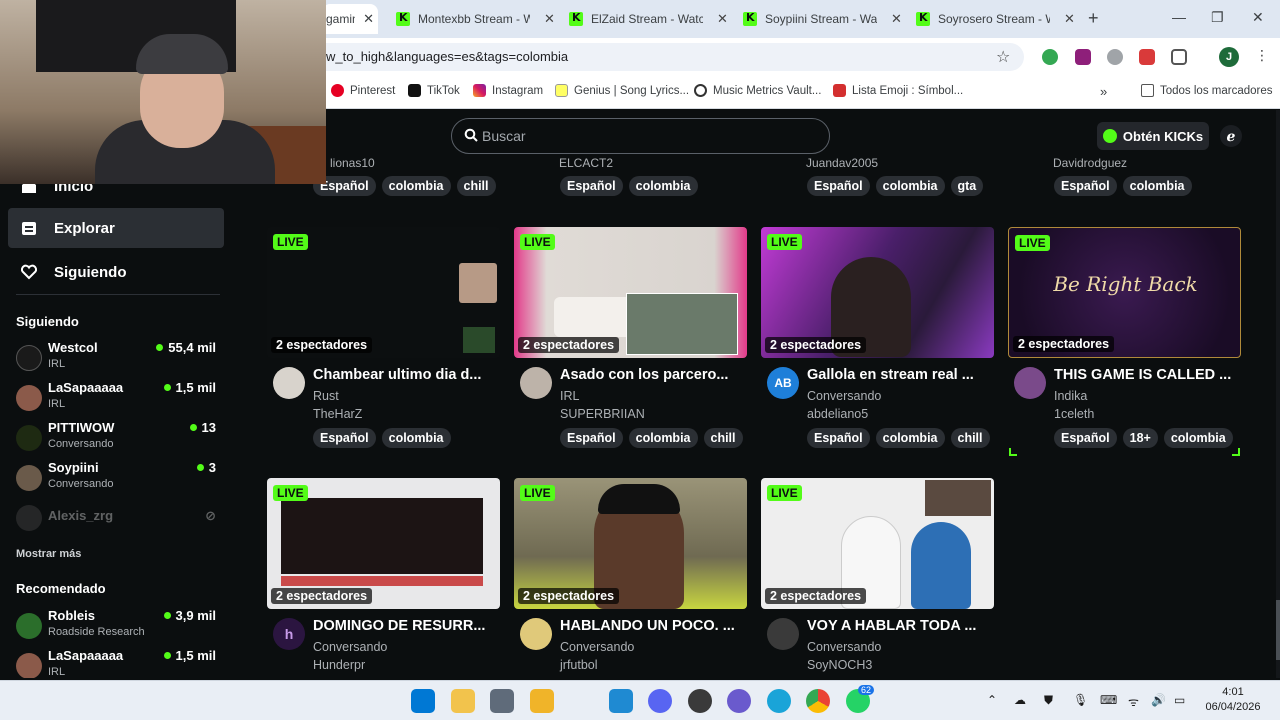 The height and width of the screenshot is (720, 1280). I want to click on volume-icon: 🔊, so click(1158, 700).